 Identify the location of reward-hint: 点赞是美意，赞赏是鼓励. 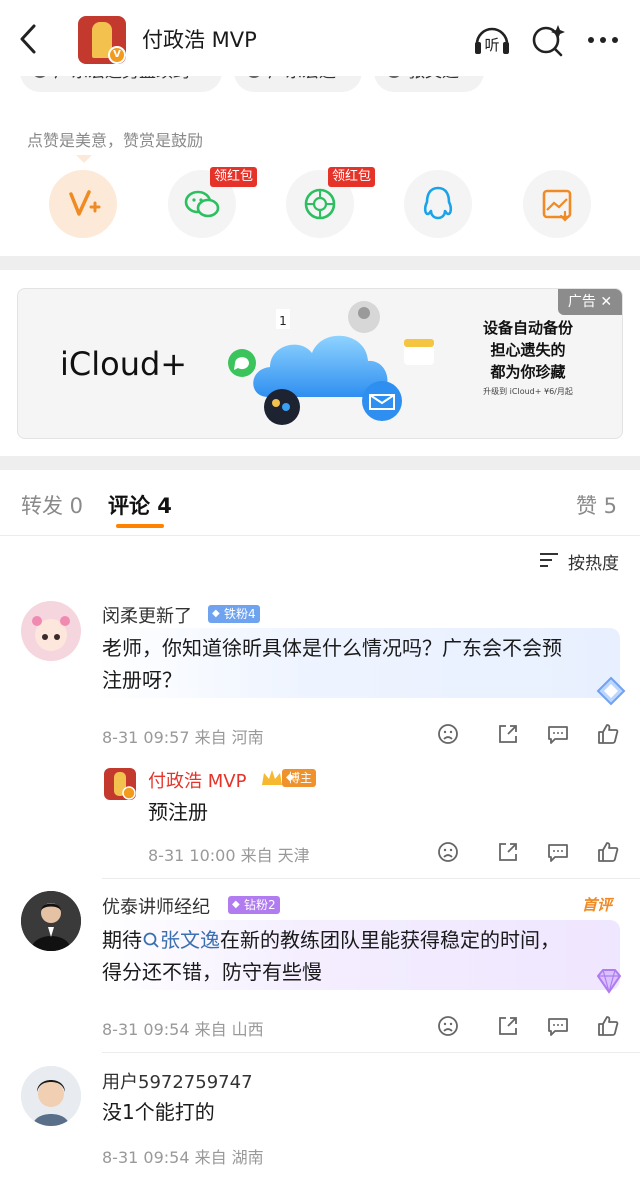
(115, 140).